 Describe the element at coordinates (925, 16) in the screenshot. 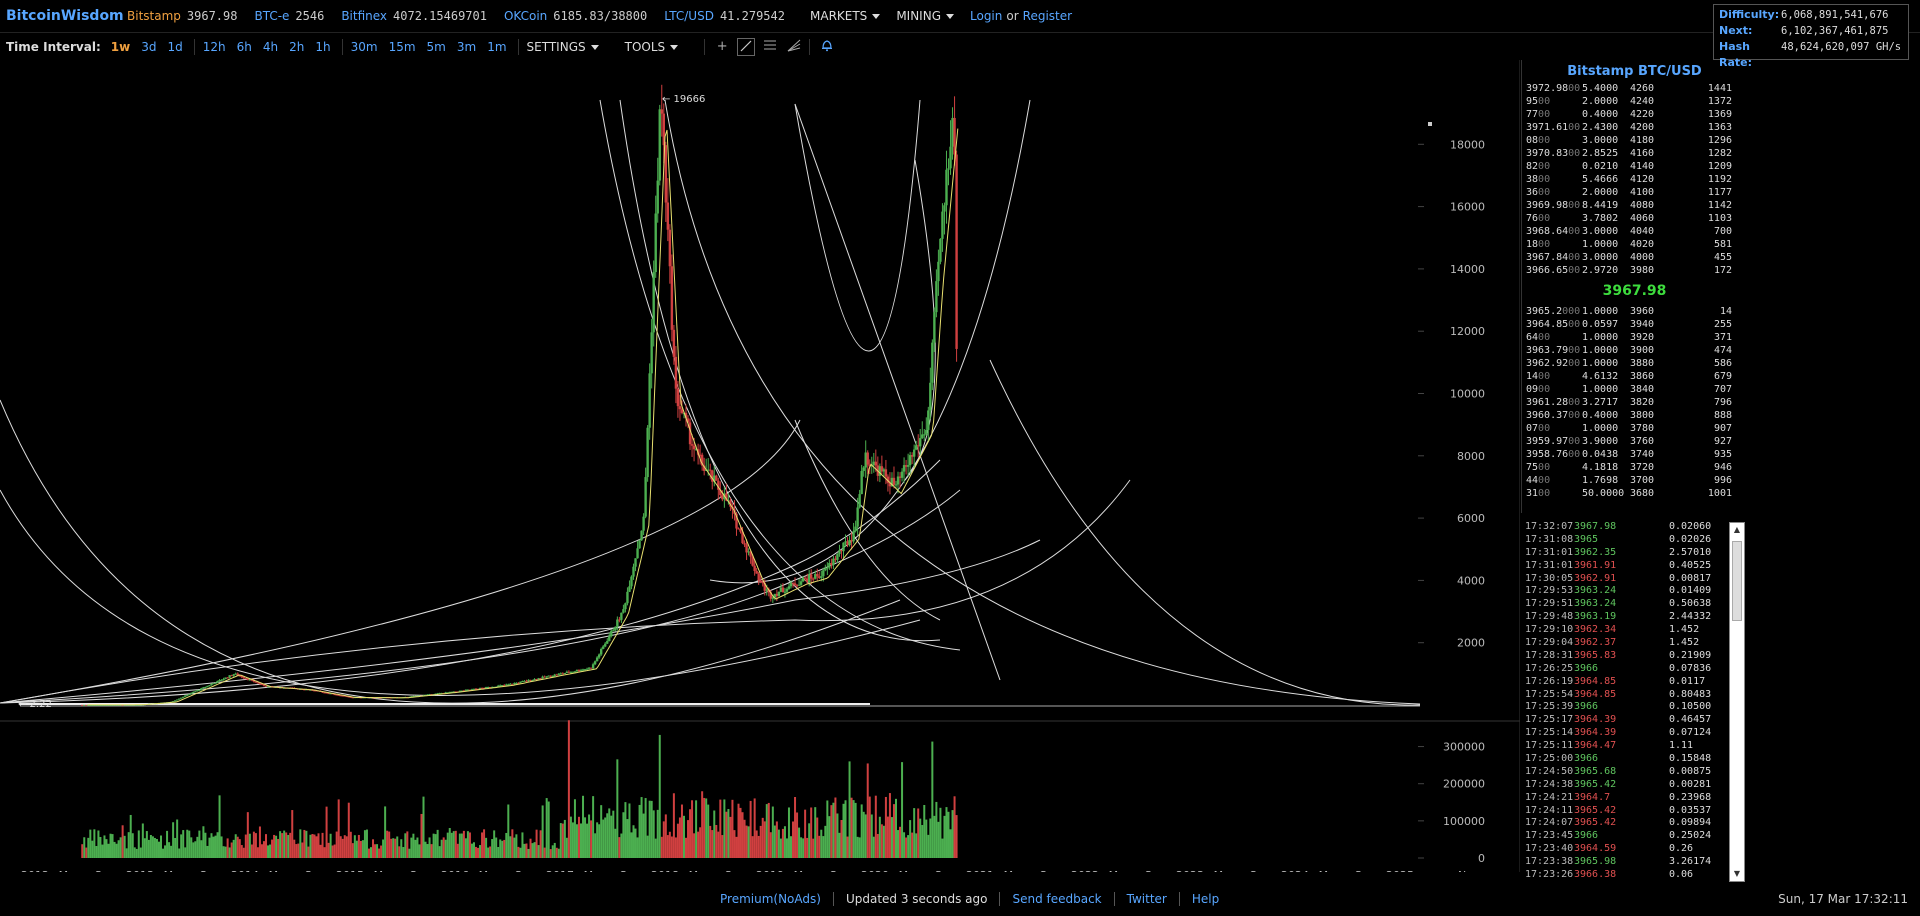

I see `mining-menu: MINING` at that location.